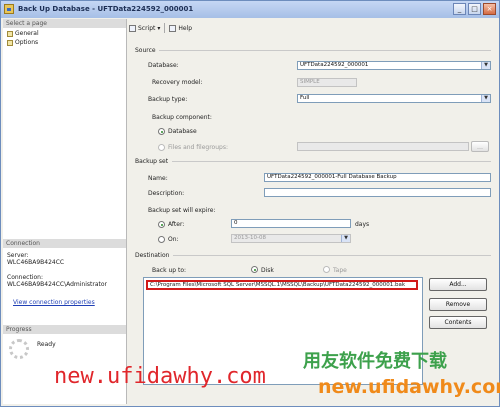 This screenshot has height=407, width=500. I want to click on script-icon, so click(132, 28).